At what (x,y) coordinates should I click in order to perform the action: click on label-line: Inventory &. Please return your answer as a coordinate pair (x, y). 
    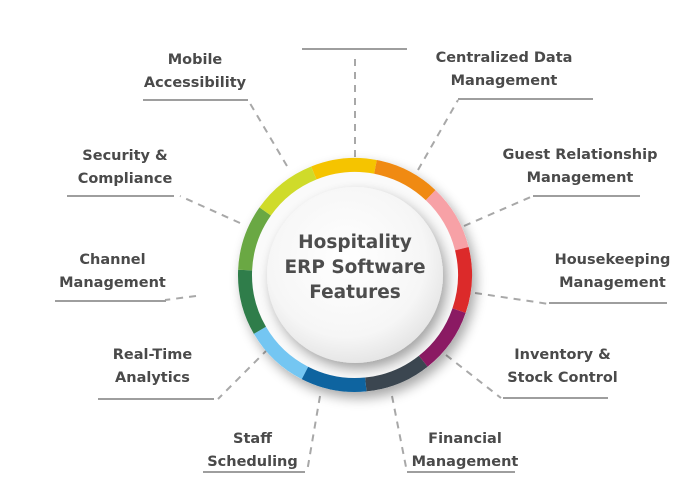
    Looking at the image, I should click on (562, 355).